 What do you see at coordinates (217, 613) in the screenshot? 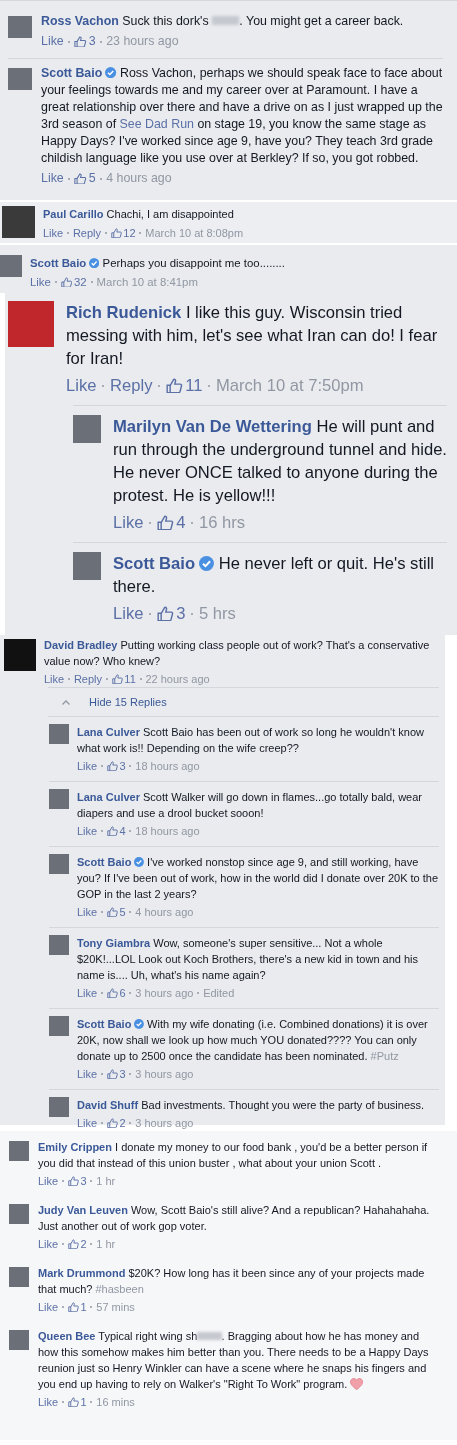
I see `timestamp: 5 hrs` at bounding box center [217, 613].